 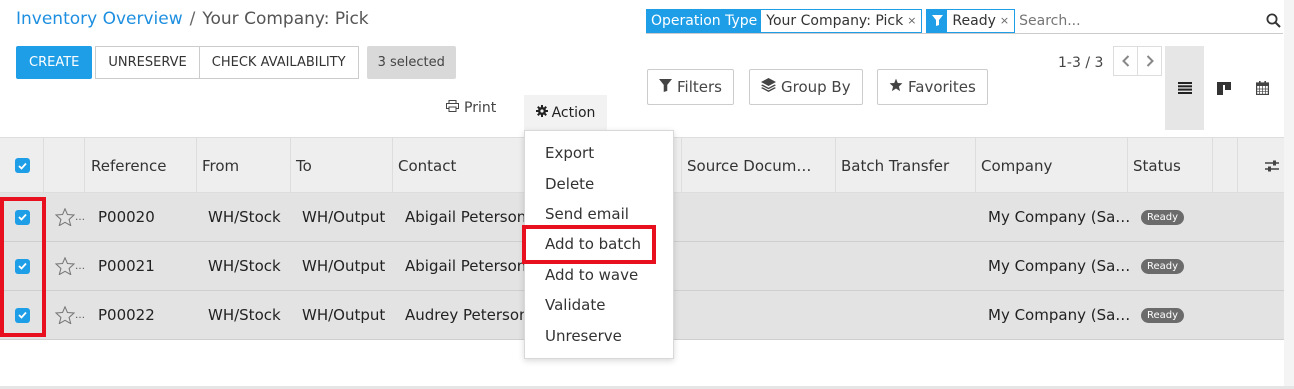 What do you see at coordinates (147, 62) in the screenshot?
I see `unreserve-button: UNRESERVE` at bounding box center [147, 62].